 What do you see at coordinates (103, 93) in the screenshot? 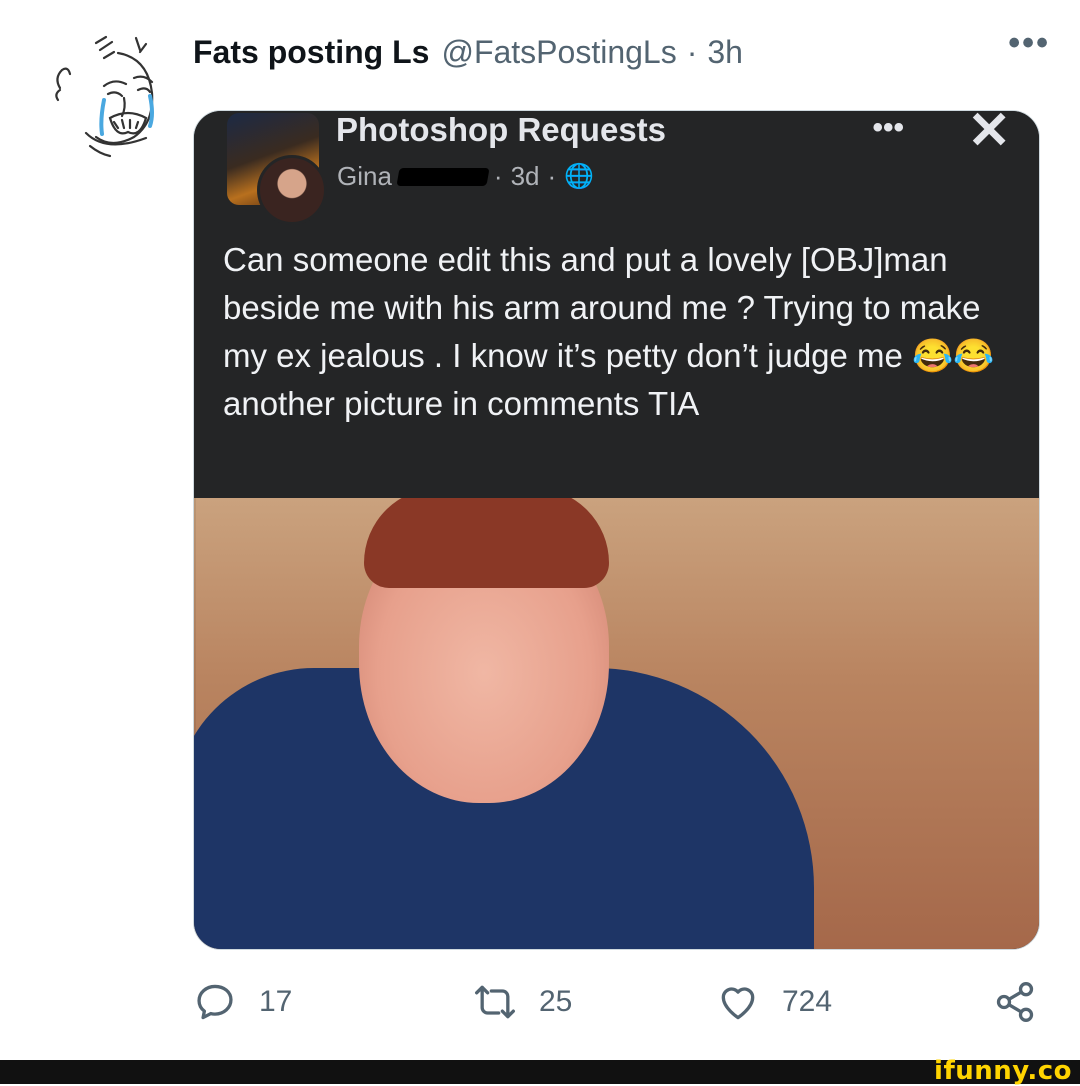
I see `author-avatar` at bounding box center [103, 93].